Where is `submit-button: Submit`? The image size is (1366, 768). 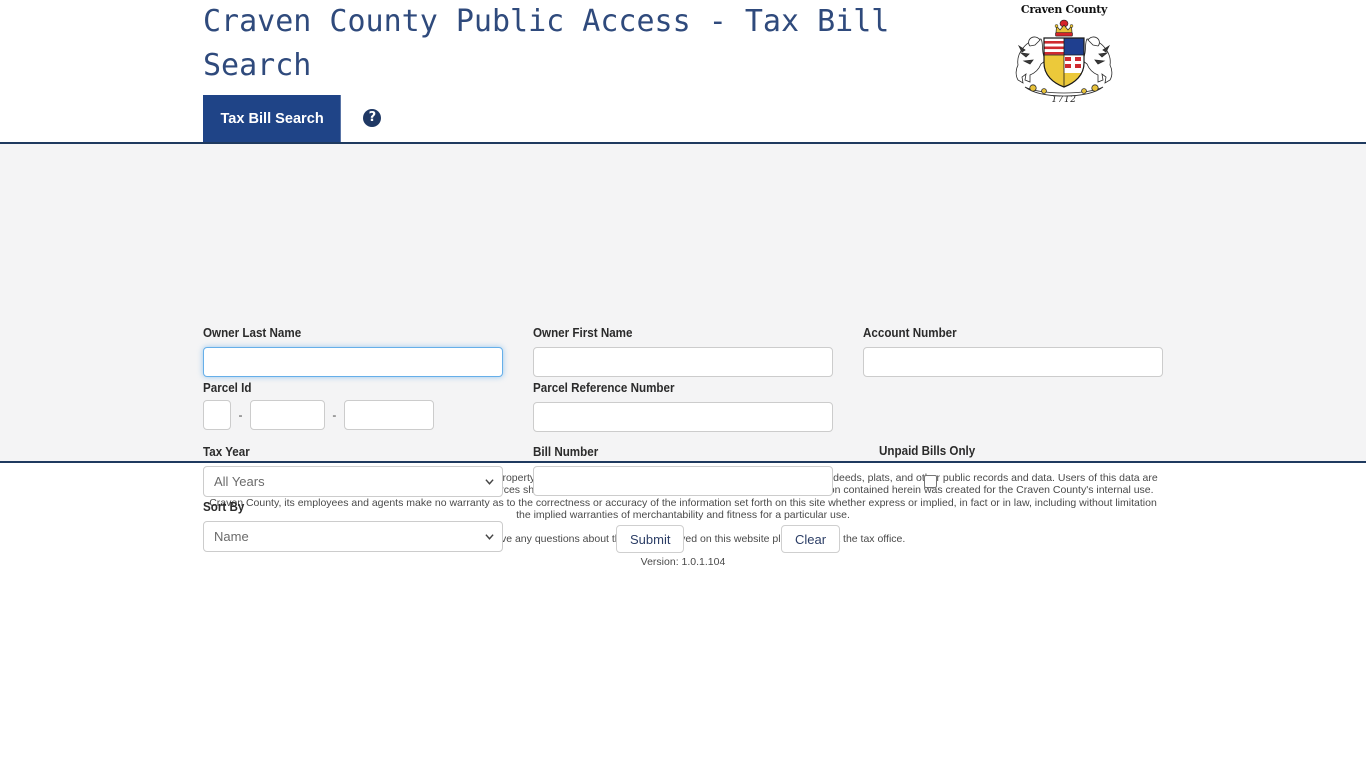
submit-button: Submit is located at coordinates (650, 539).